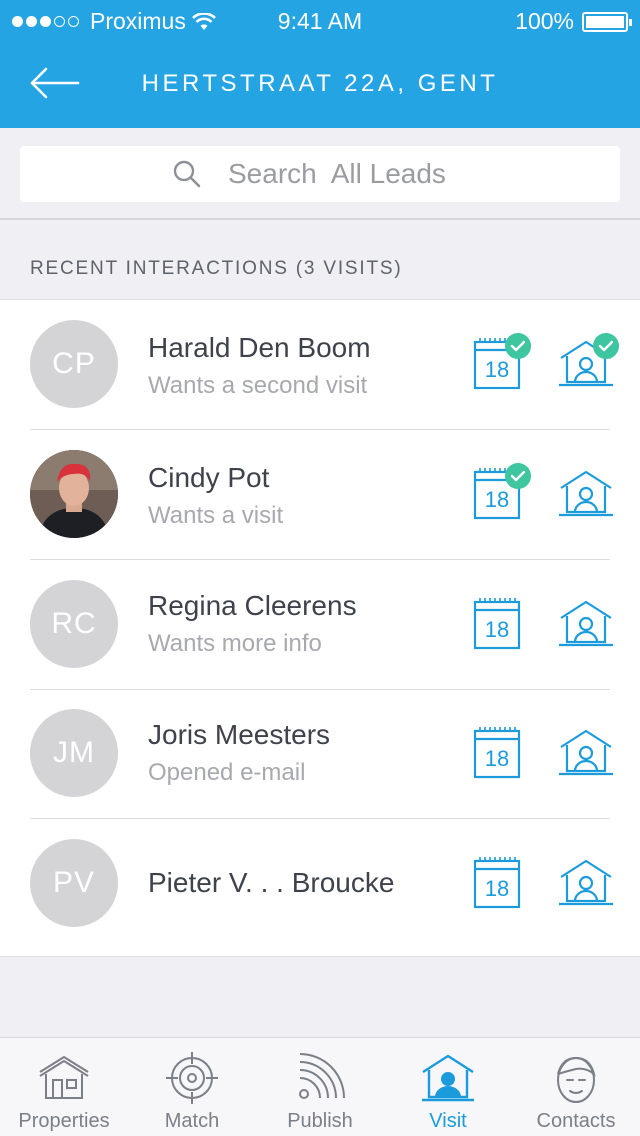 This screenshot has width=640, height=1136. Describe the element at coordinates (576, 1079) in the screenshot. I see `face-icon` at that location.